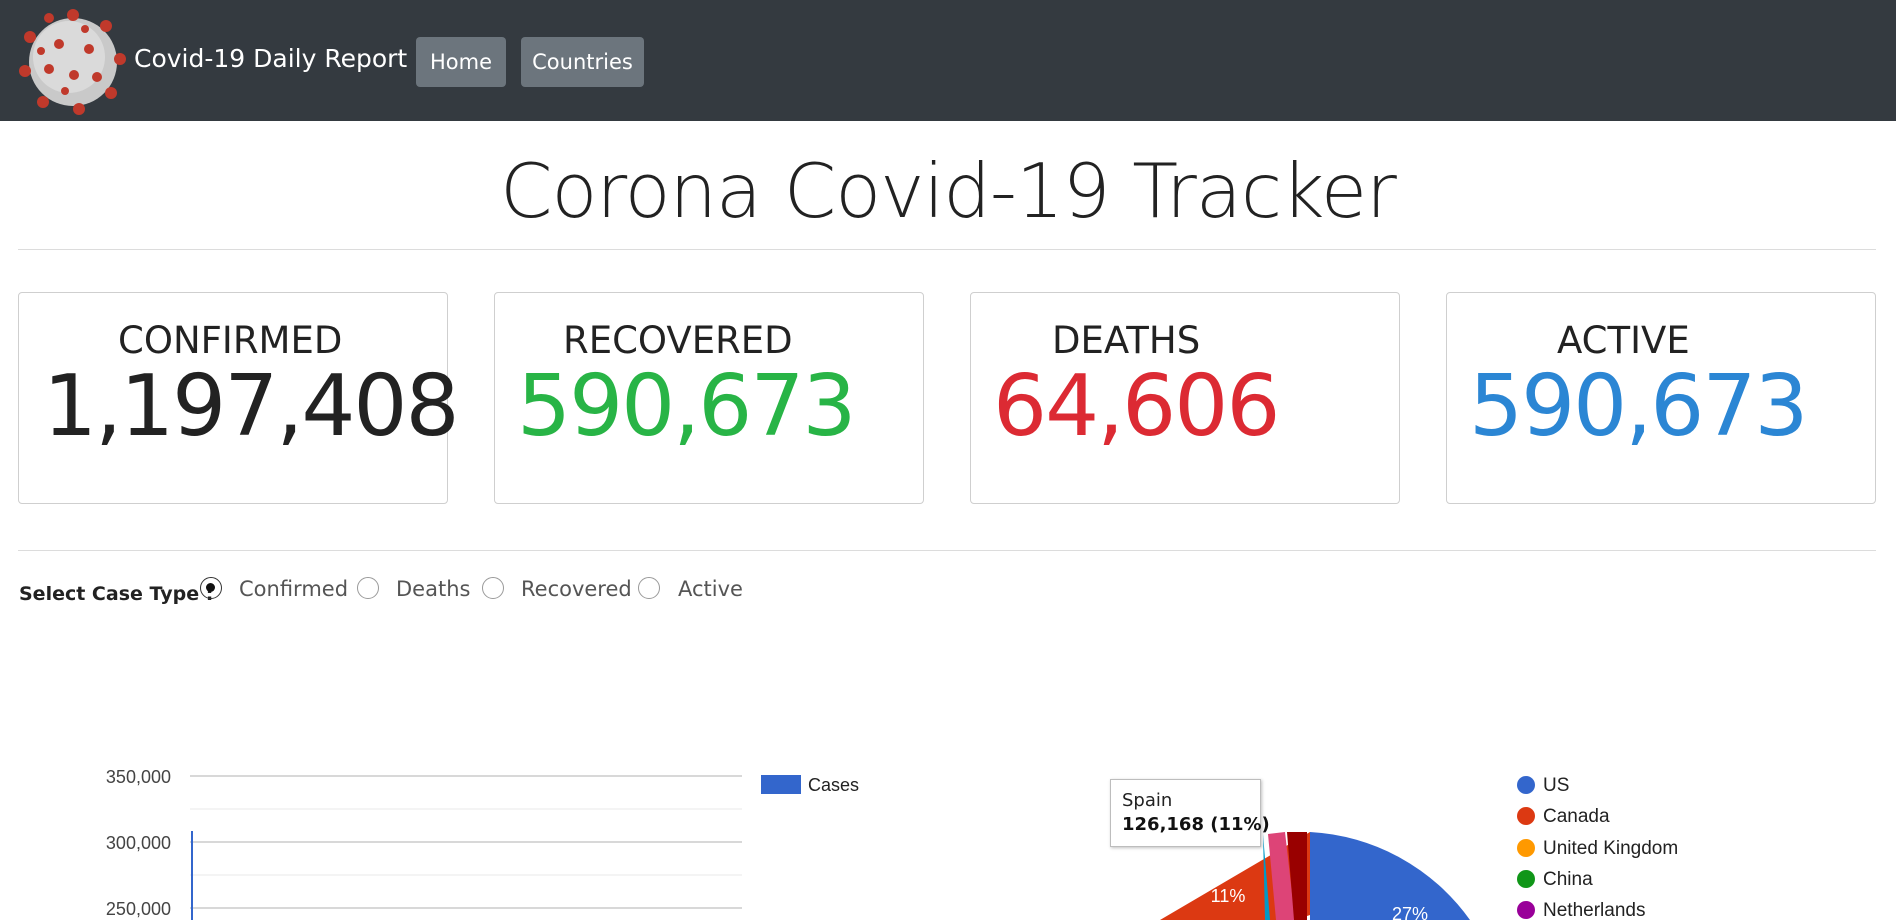 The height and width of the screenshot is (920, 1896). I want to click on pie-slice-label-us: 27%, so click(1410, 912).